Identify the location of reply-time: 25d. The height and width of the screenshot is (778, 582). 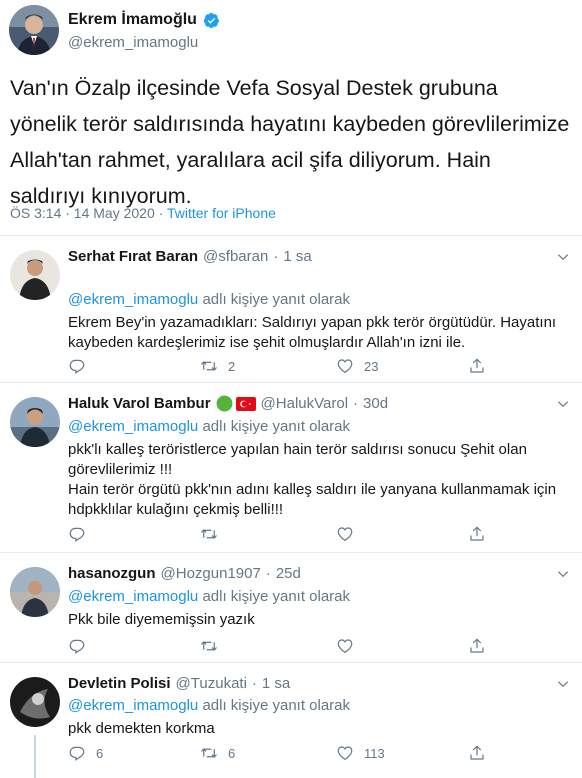
(288, 573).